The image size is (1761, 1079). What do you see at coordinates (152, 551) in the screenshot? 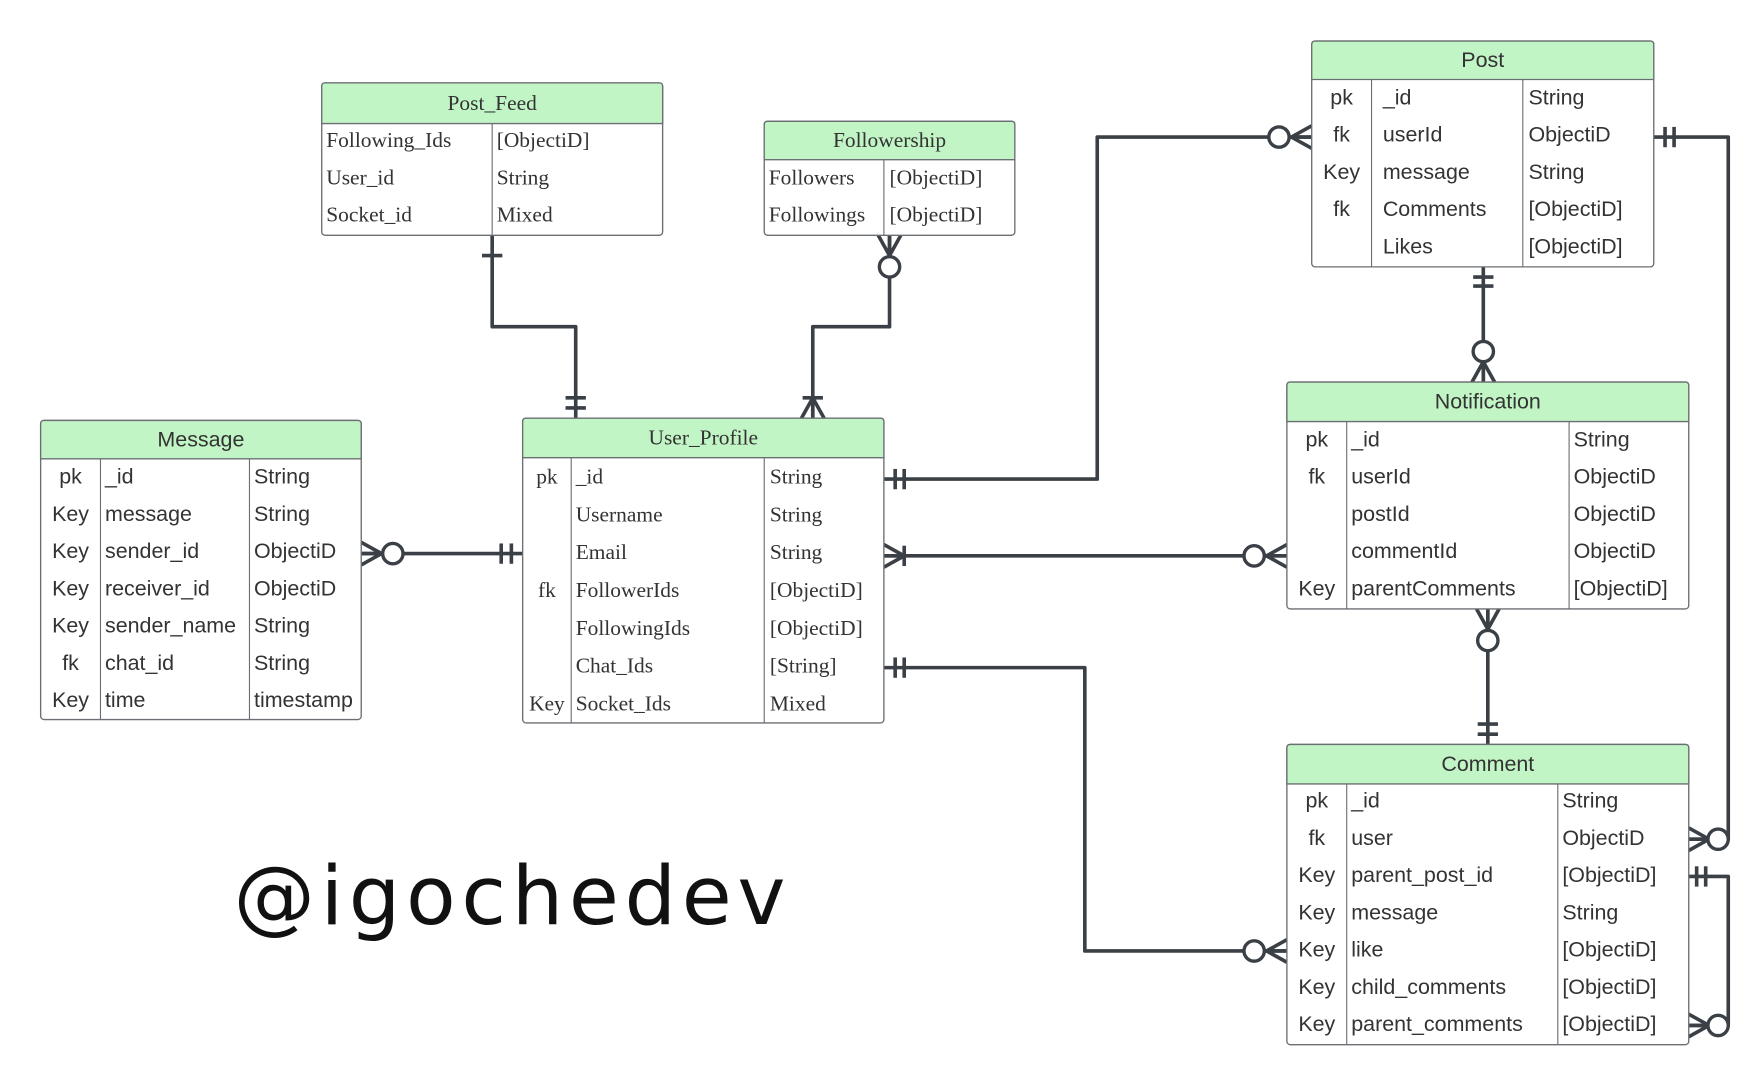
I see `field-cell: sender_id` at bounding box center [152, 551].